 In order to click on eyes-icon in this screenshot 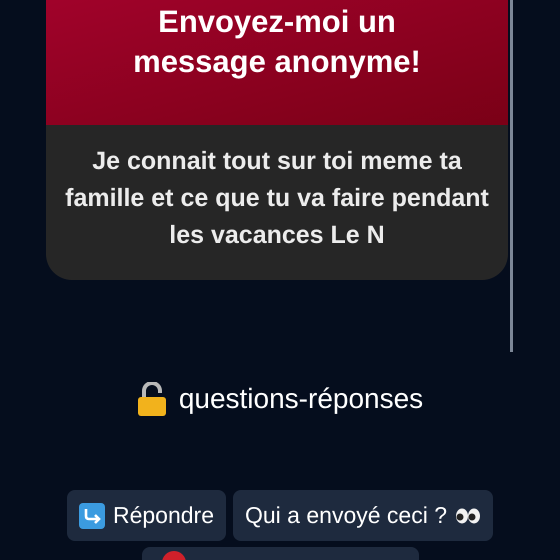, I will do `click(468, 516)`.